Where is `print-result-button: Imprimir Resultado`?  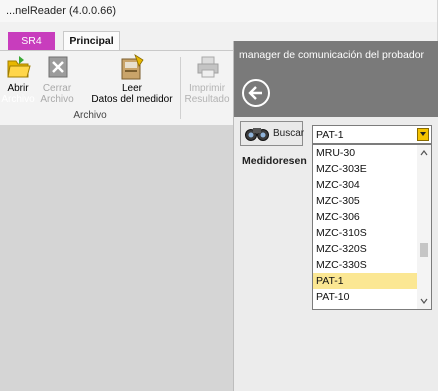
print-result-button: Imprimir Resultado is located at coordinates (207, 79).